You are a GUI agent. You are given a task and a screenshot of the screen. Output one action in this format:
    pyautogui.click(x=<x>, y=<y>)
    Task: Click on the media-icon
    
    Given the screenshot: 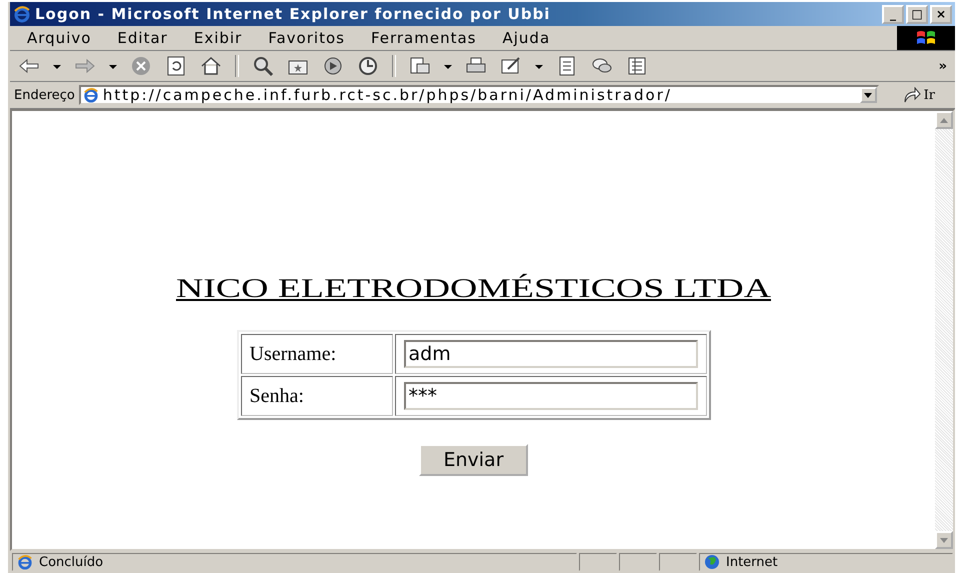 What is the action you would take?
    pyautogui.click(x=333, y=66)
    